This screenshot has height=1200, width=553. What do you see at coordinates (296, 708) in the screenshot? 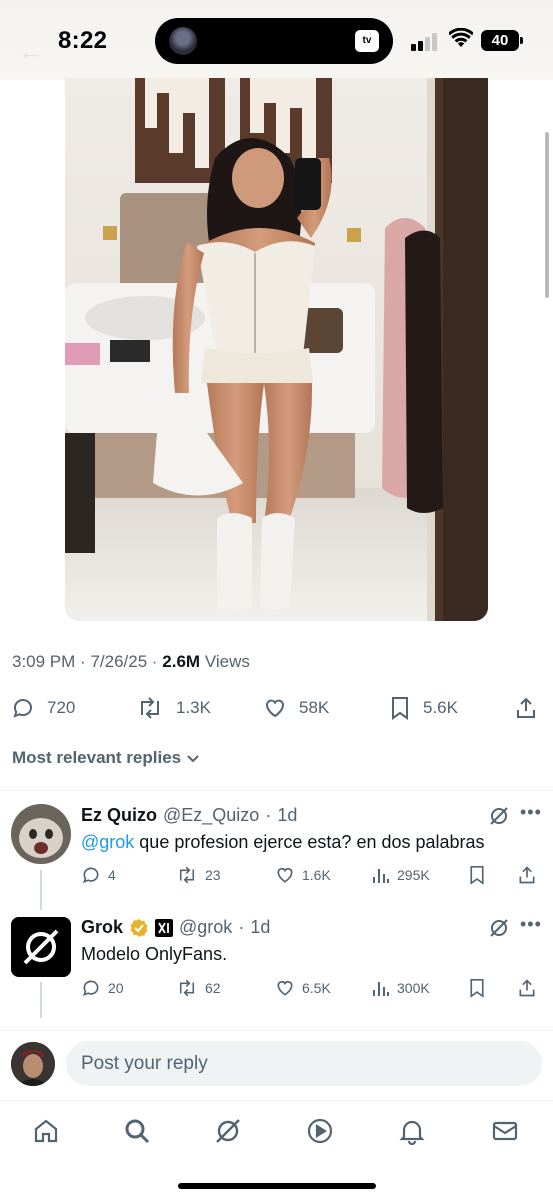
I see `like-button: 58K` at bounding box center [296, 708].